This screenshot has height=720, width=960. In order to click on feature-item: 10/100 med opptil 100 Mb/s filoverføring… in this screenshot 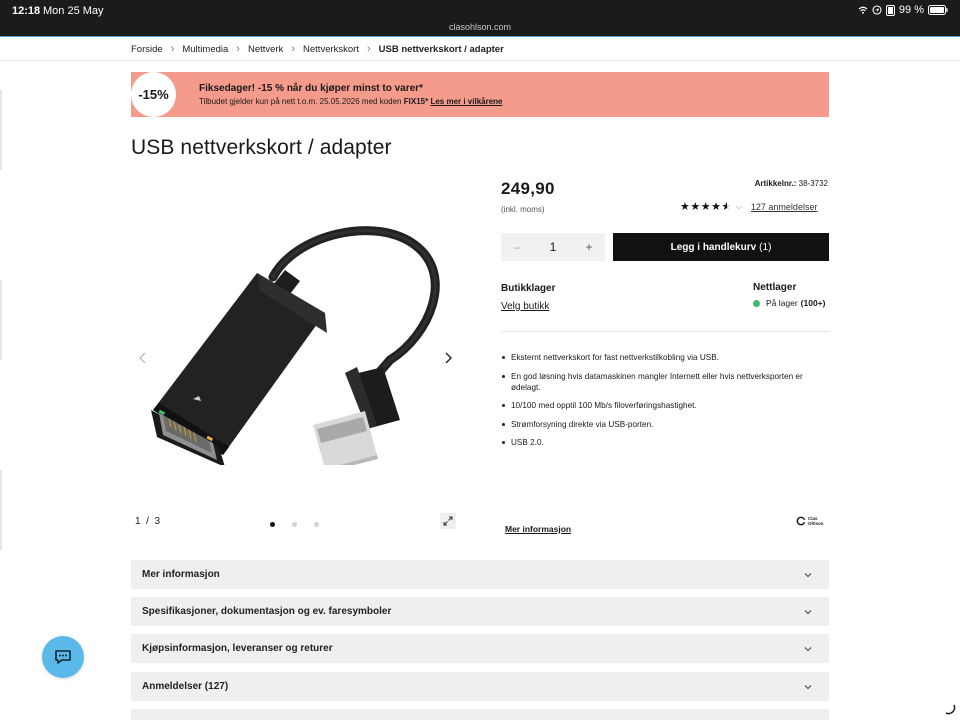, I will do `click(666, 405)`.